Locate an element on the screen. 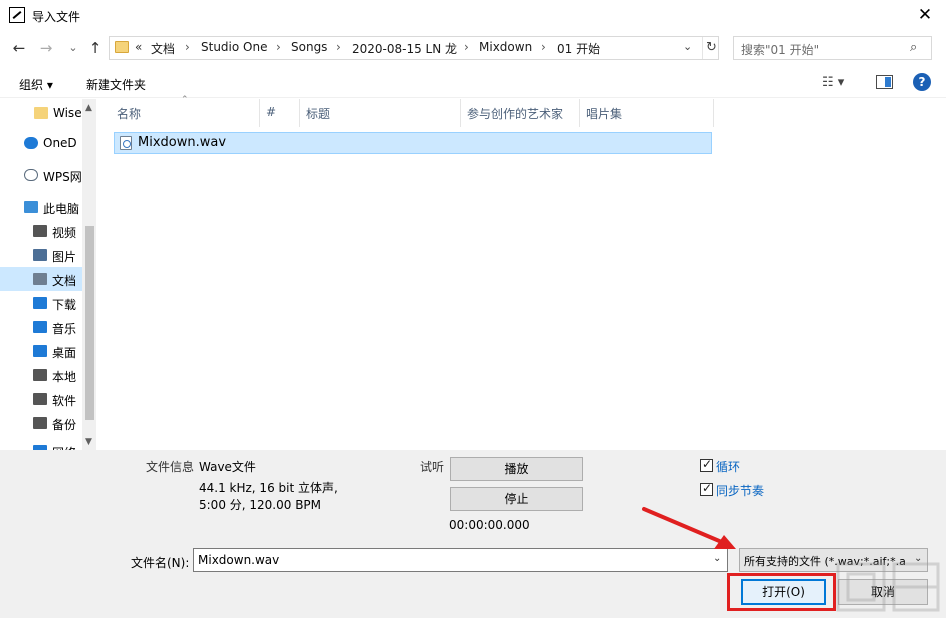 Image resolution: width=946 pixels, height=618 pixels. sidebar-item: 桌面 is located at coordinates (41, 351).